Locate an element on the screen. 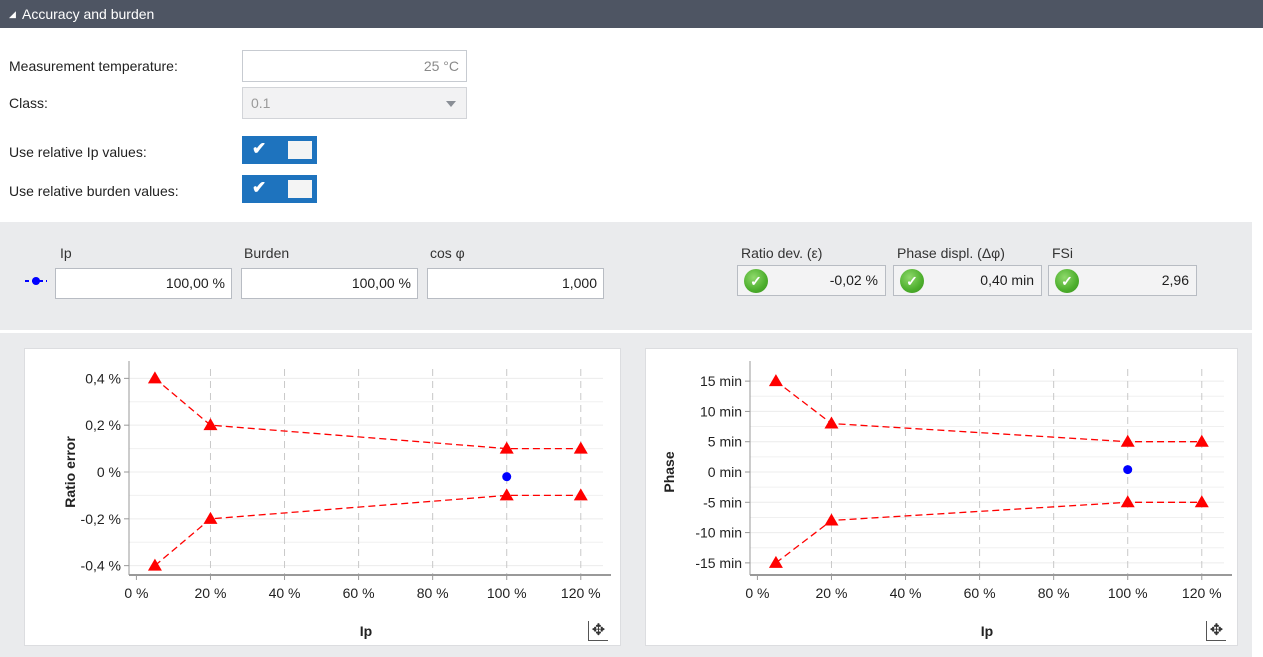  fsi-result: ✓ 2,96 is located at coordinates (1122, 280).